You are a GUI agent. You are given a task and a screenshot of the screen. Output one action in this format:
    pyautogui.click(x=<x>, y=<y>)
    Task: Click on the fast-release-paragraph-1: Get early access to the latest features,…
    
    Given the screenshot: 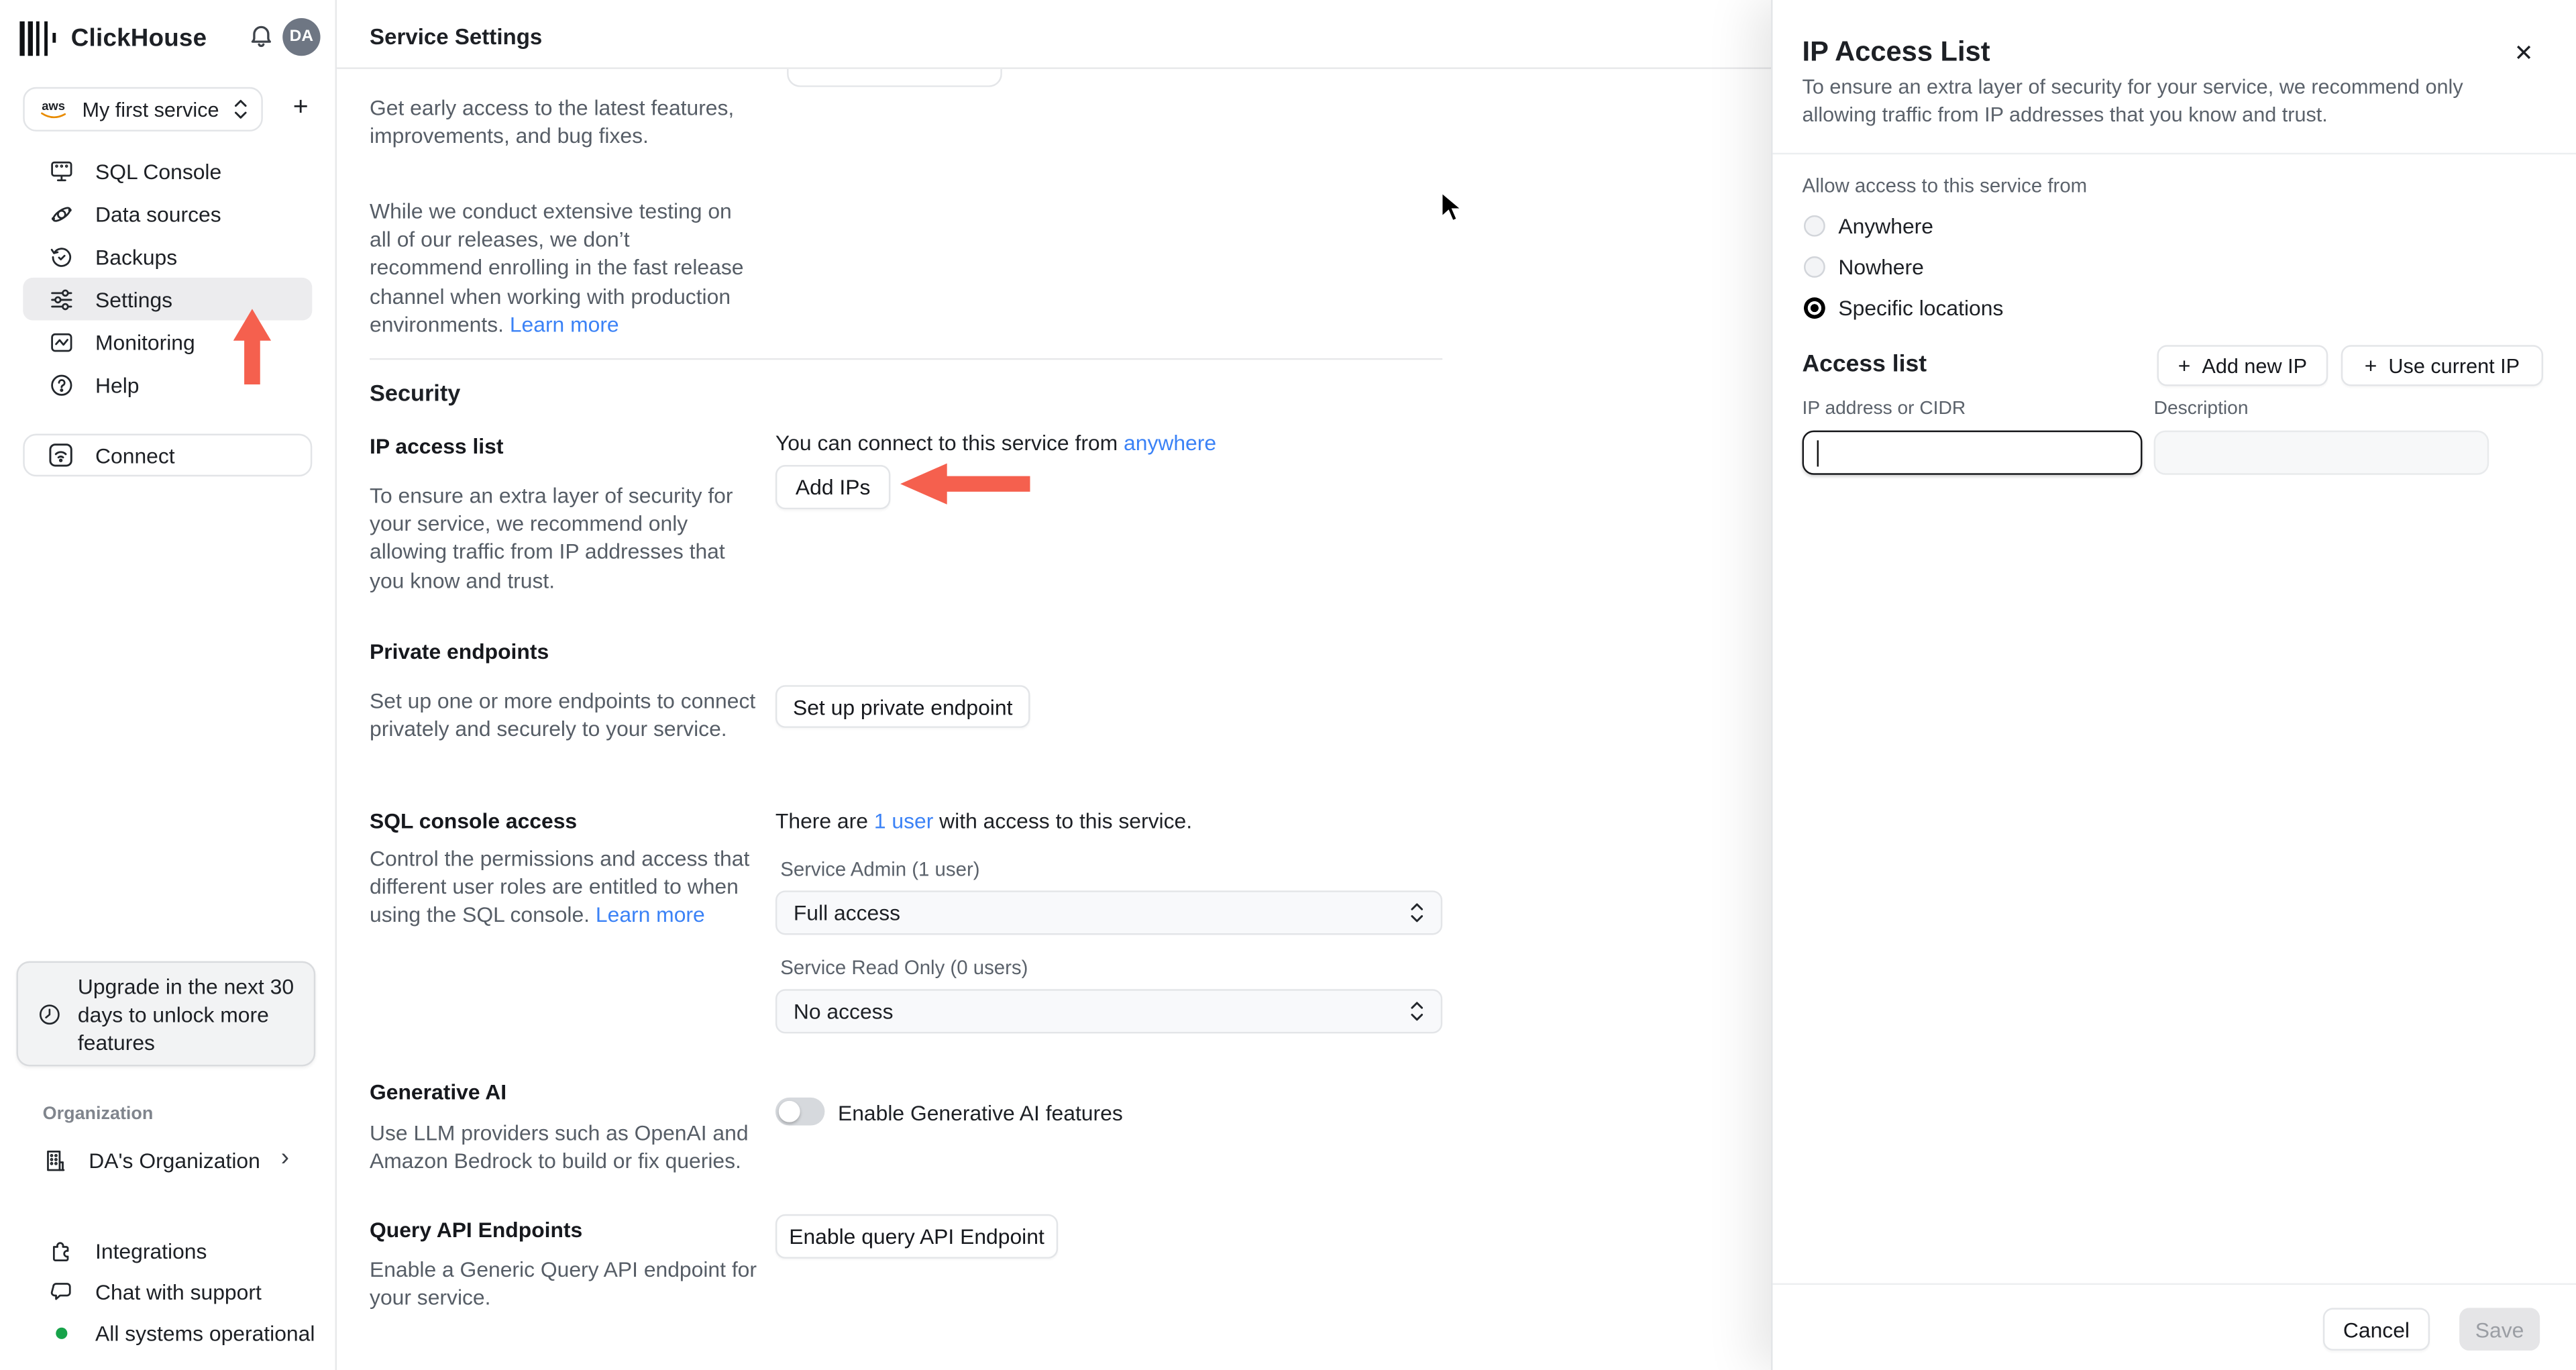 What is the action you would take?
    pyautogui.click(x=552, y=121)
    